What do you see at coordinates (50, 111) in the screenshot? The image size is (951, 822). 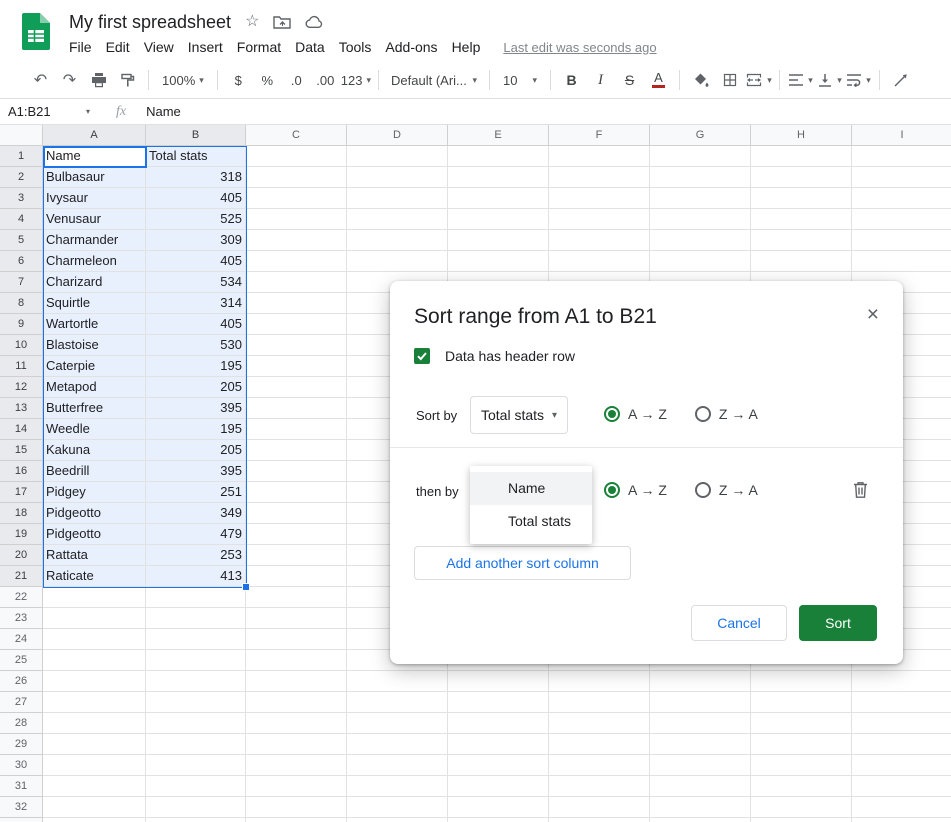 I see `name-box: A1:B21 ▾` at bounding box center [50, 111].